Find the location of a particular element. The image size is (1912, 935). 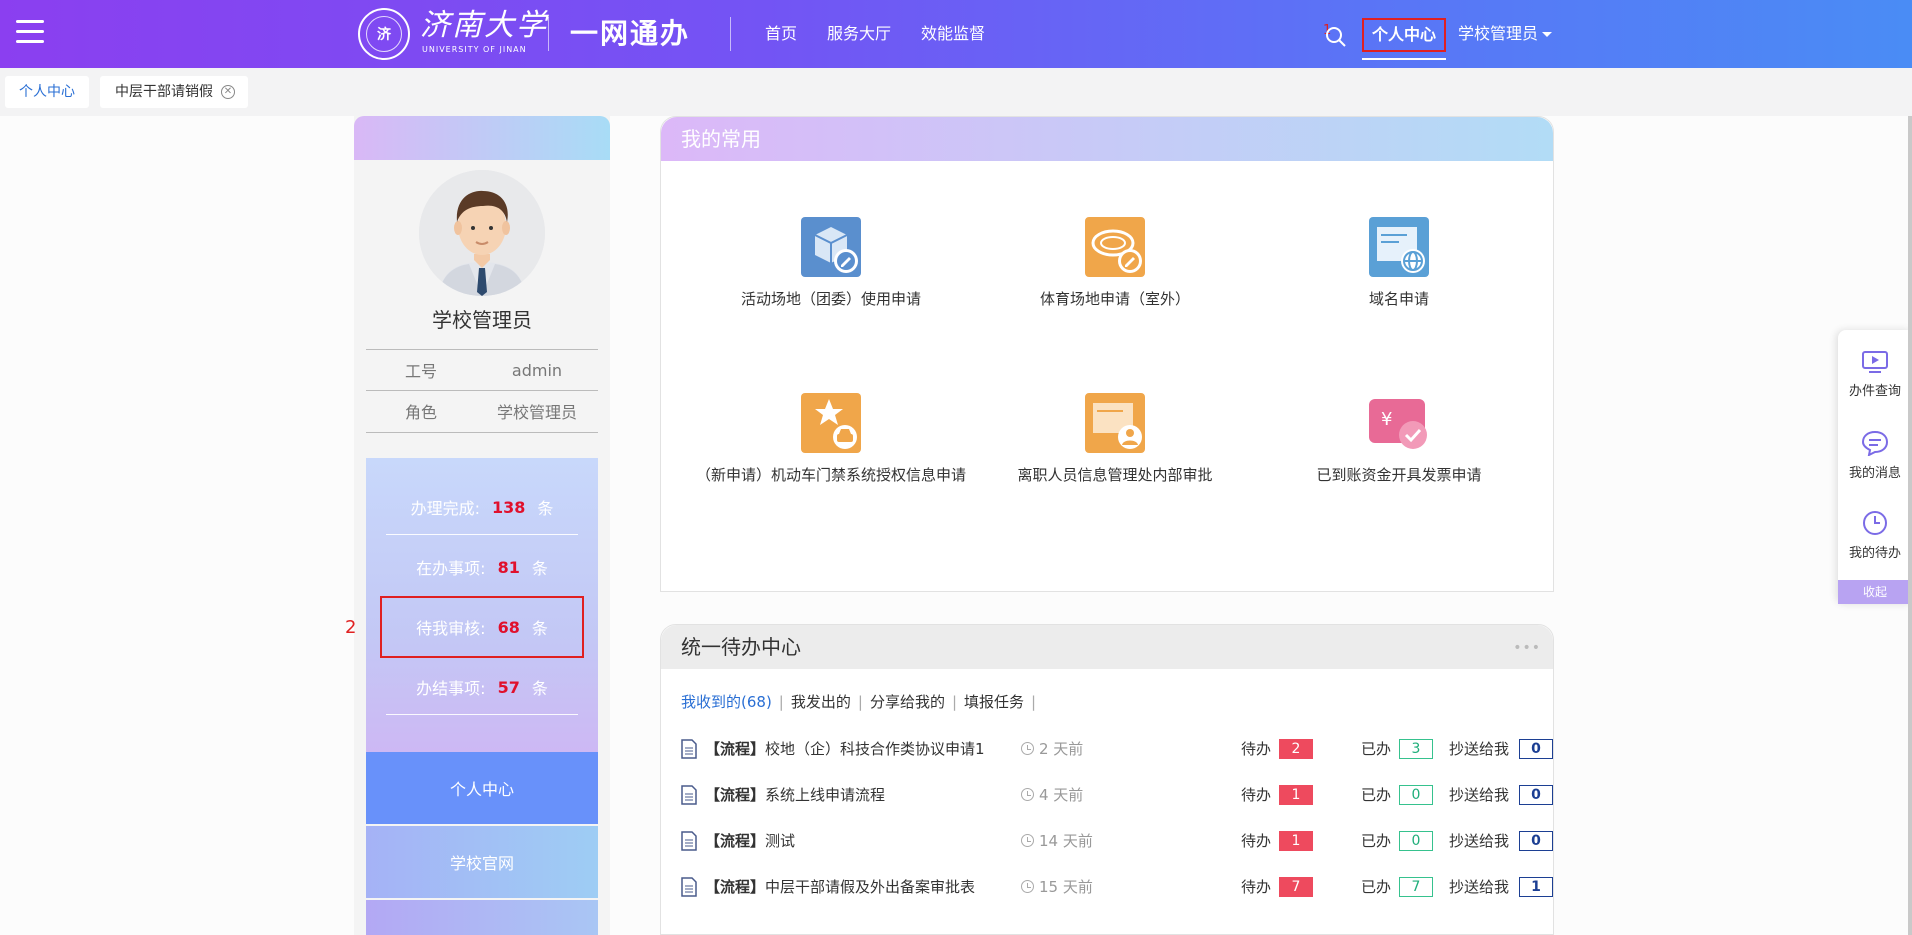

side-button-personal-center: 个人中心 is located at coordinates (482, 788).